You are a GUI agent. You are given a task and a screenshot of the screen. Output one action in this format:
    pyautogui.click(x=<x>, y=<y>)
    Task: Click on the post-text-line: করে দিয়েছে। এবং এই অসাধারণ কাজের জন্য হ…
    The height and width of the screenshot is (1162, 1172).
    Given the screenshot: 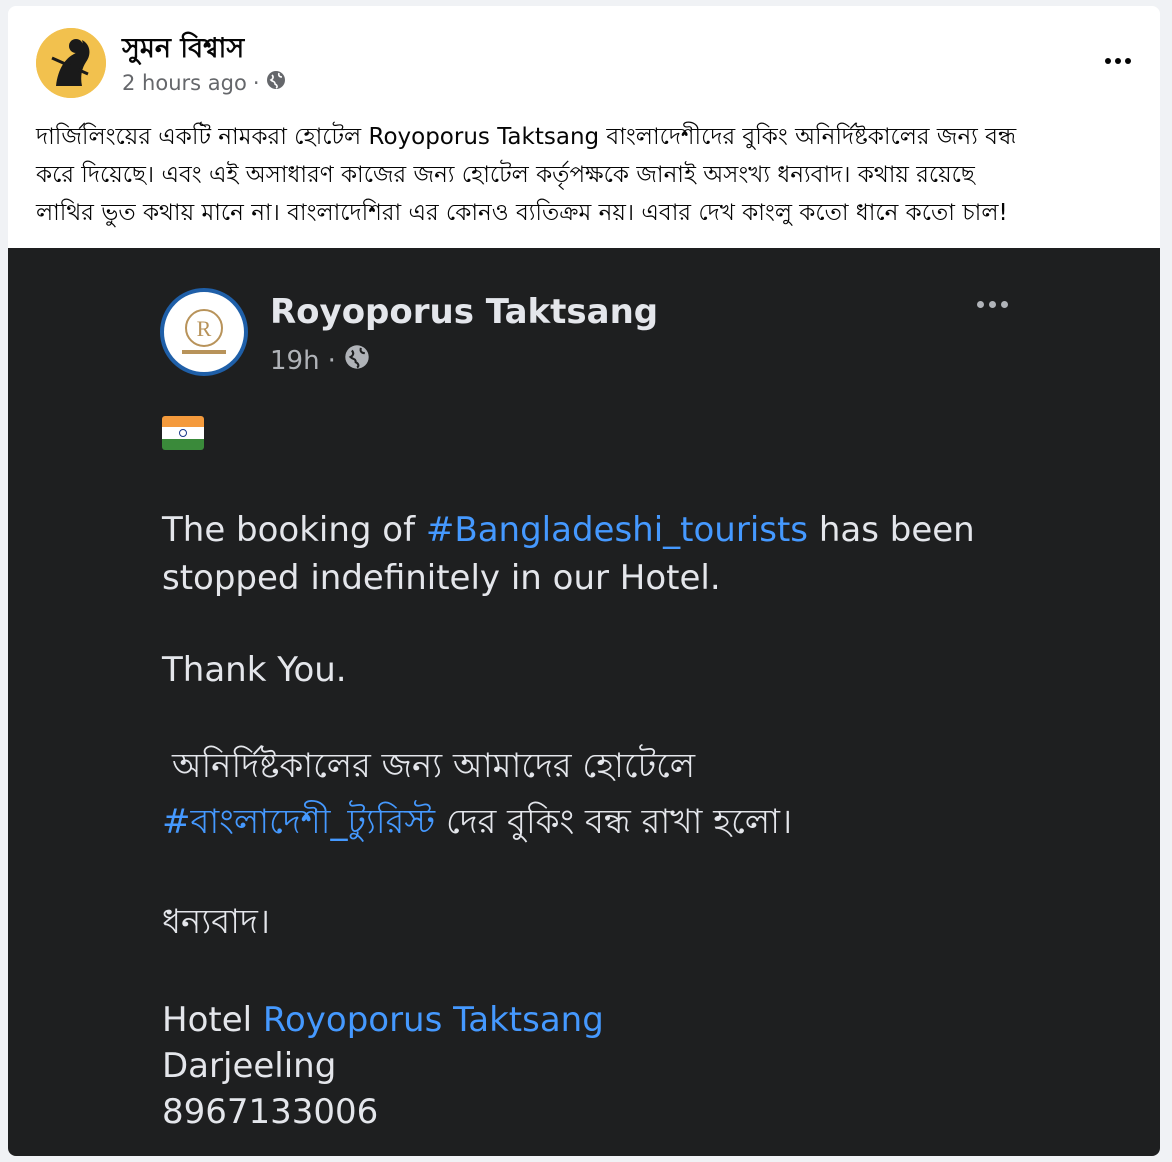 What is the action you would take?
    pyautogui.click(x=505, y=175)
    